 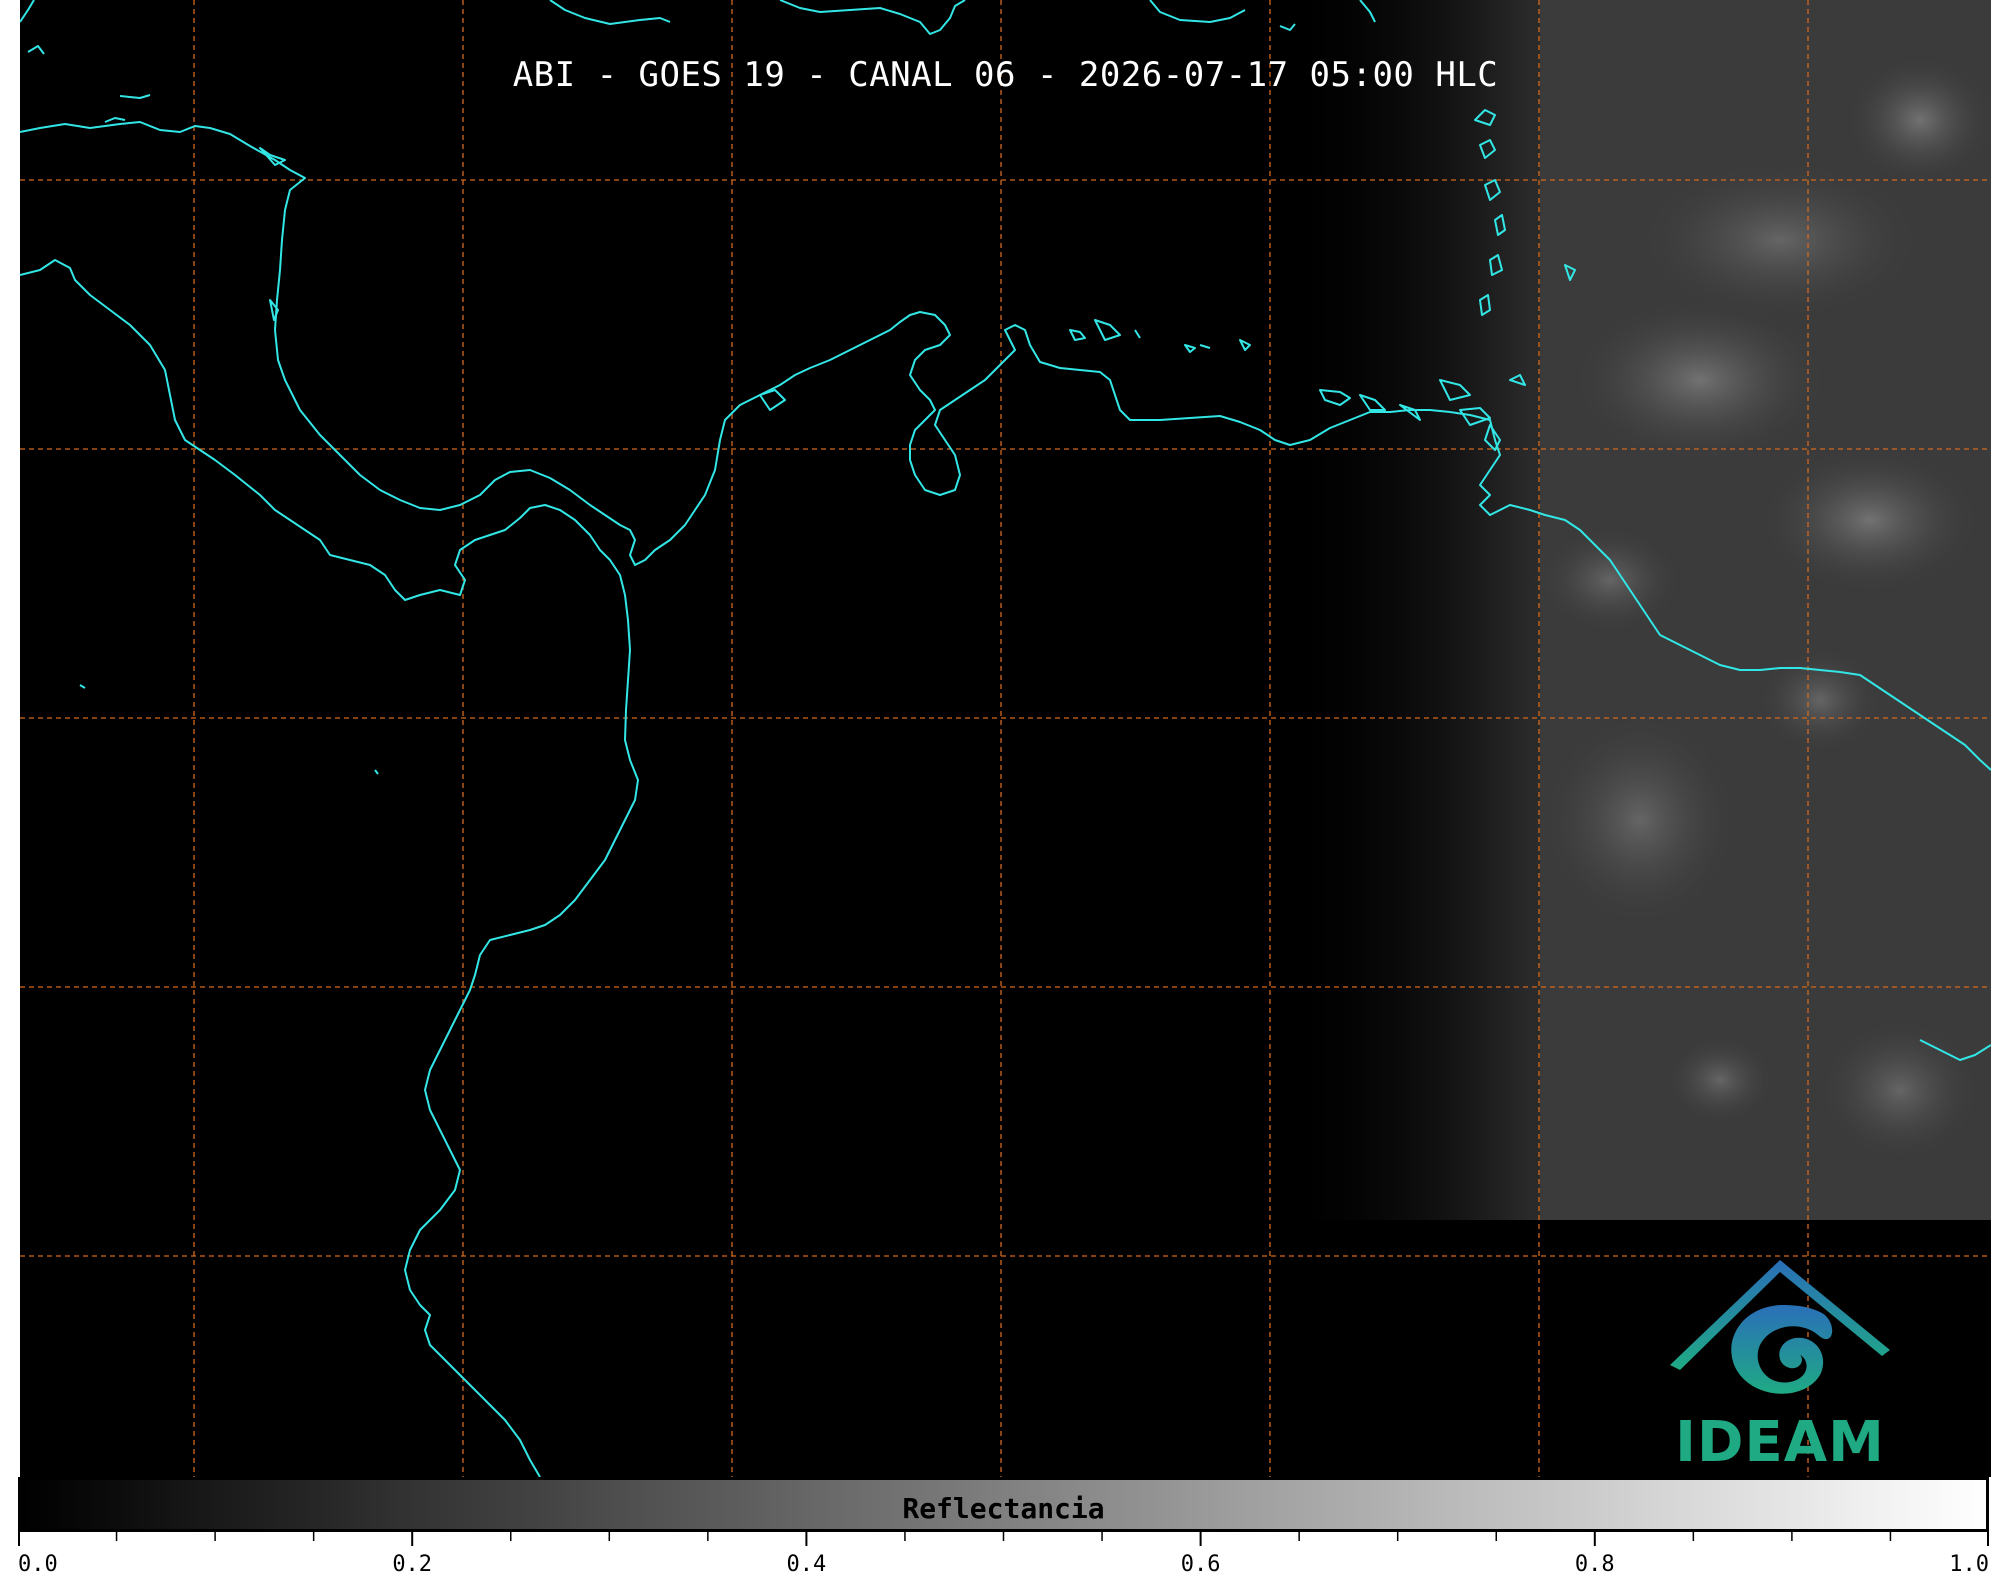 I want to click on colorbar-tick-label: 0.2, so click(x=412, y=1564).